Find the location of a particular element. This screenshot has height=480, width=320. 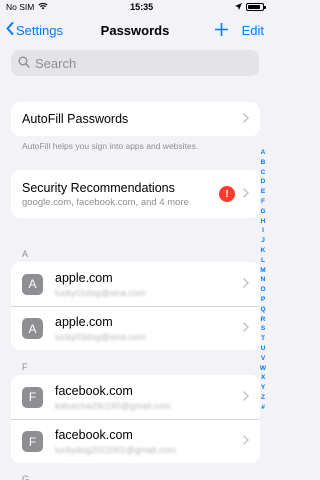

index-letter: H is located at coordinates (263, 222).